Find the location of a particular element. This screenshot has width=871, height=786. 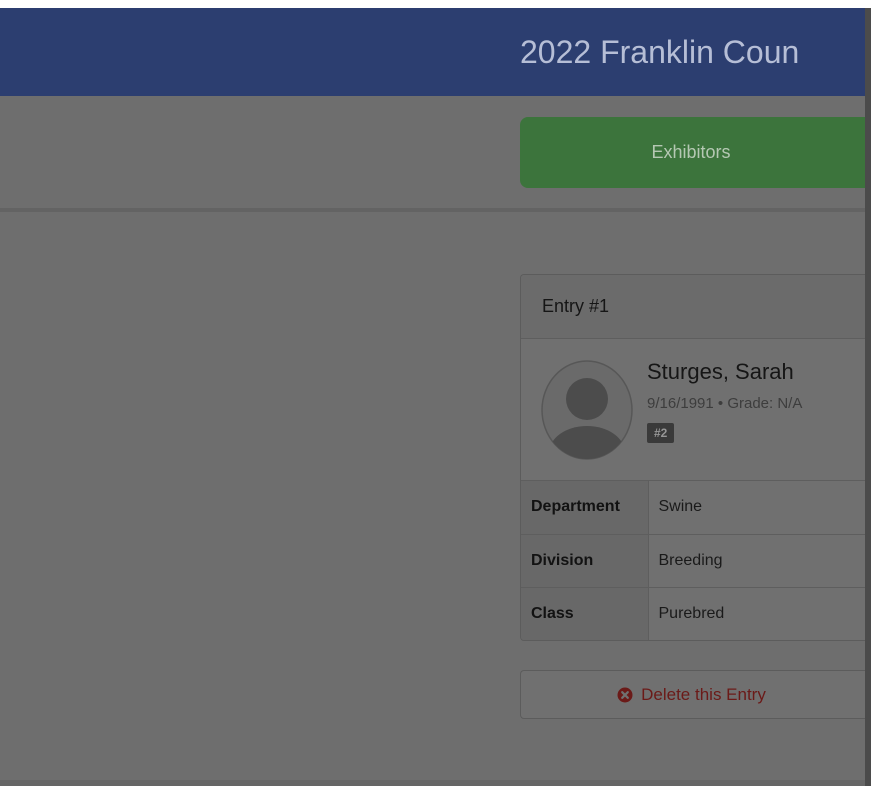

page-title: 2022 Franklin Coun is located at coordinates (660, 52).